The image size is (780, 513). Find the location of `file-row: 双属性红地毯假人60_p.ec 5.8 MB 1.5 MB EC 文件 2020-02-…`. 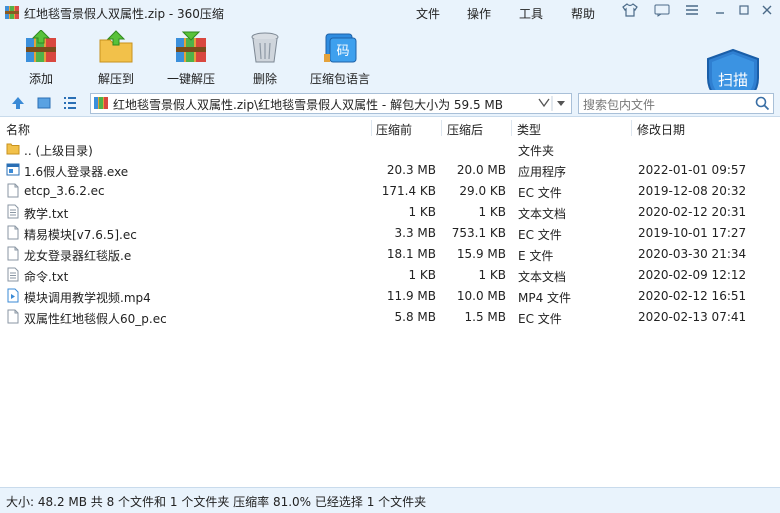

file-row: 双属性红地毯假人60_p.ec 5.8 MB 1.5 MB EC 文件 2020-02-… is located at coordinates (390, 316).